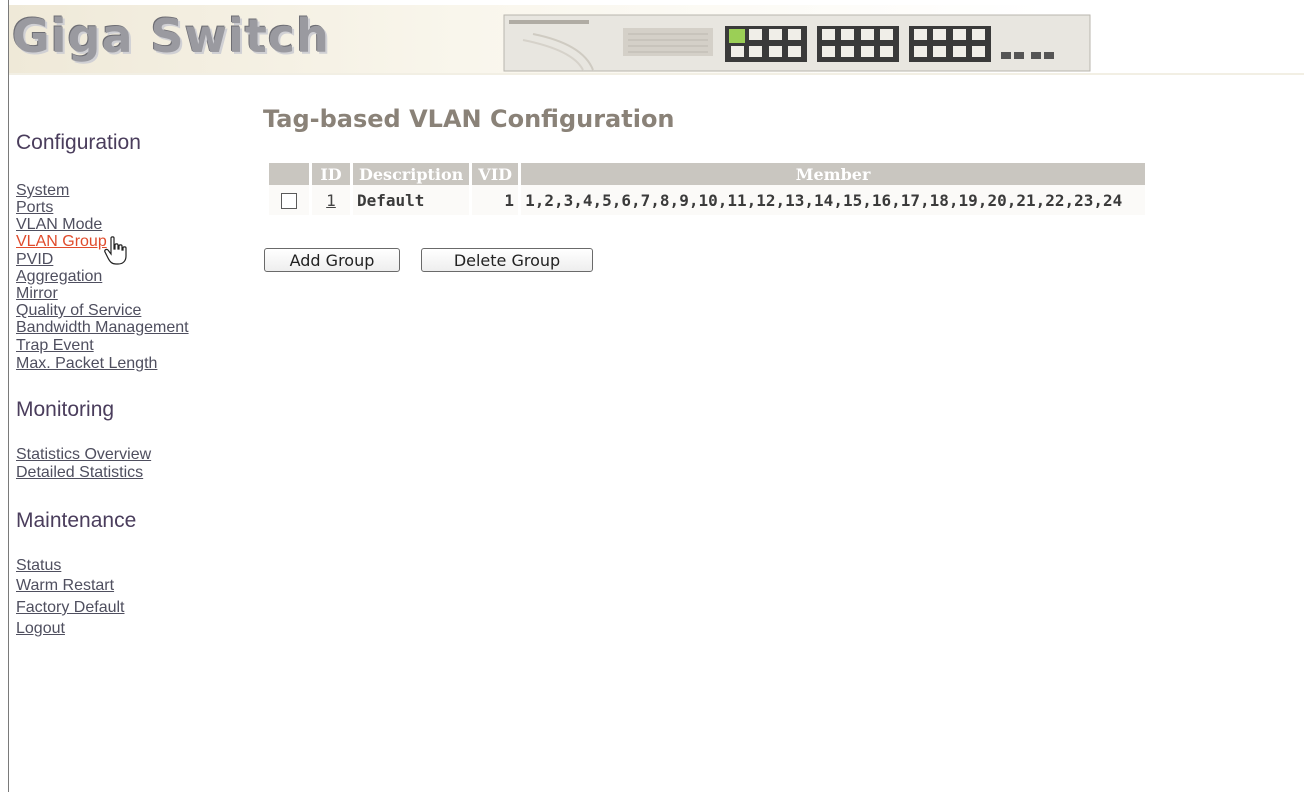 This screenshot has width=1304, height=792. I want to click on left-frame-border, so click(8, 396).